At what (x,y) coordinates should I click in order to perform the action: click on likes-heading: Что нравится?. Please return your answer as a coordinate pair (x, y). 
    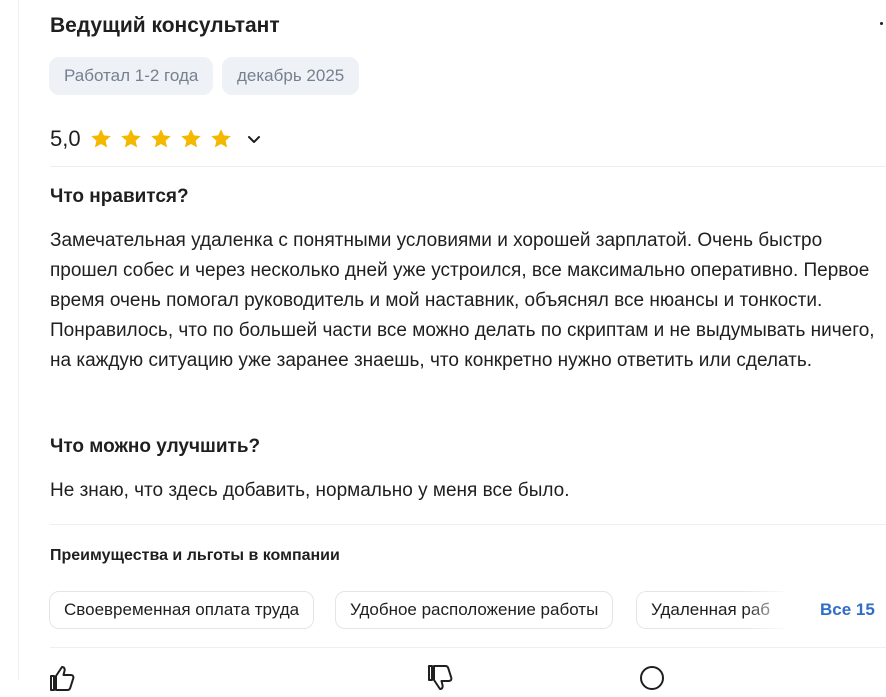
    Looking at the image, I should click on (119, 196).